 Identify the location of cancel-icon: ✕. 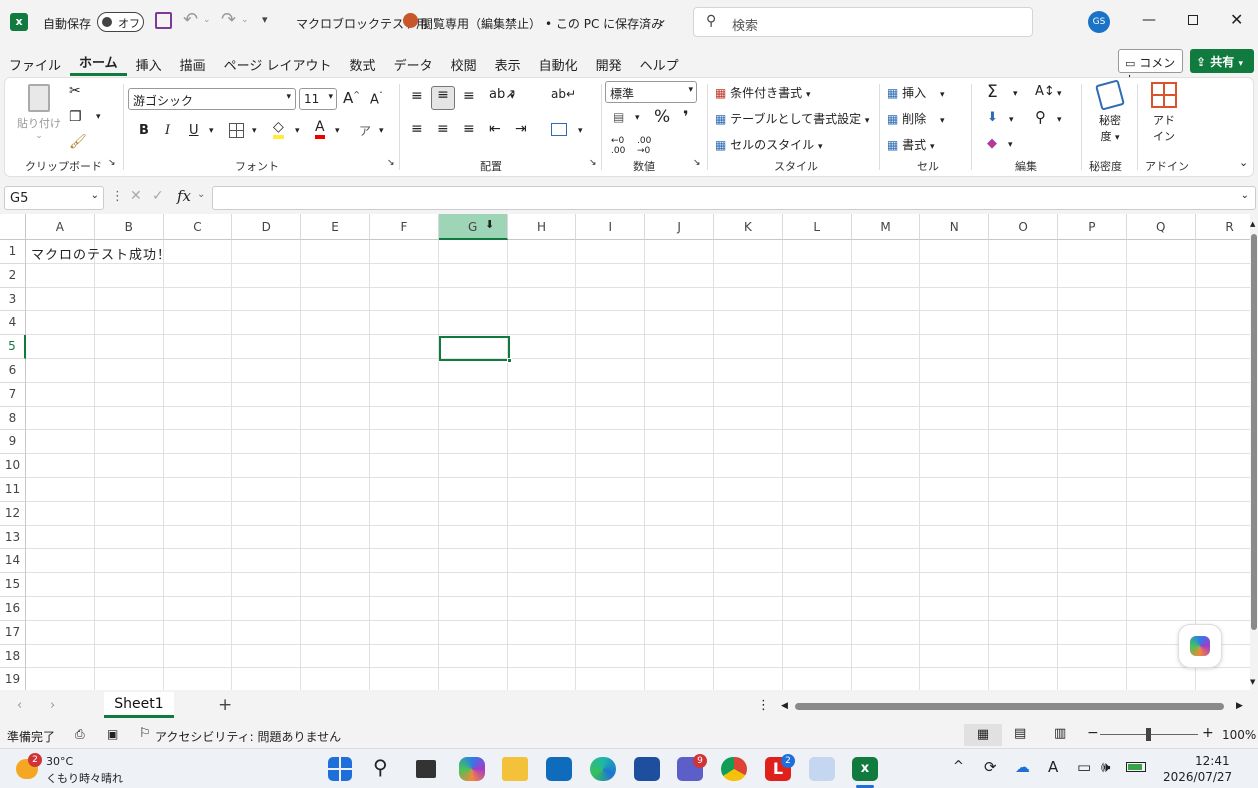
(136, 196).